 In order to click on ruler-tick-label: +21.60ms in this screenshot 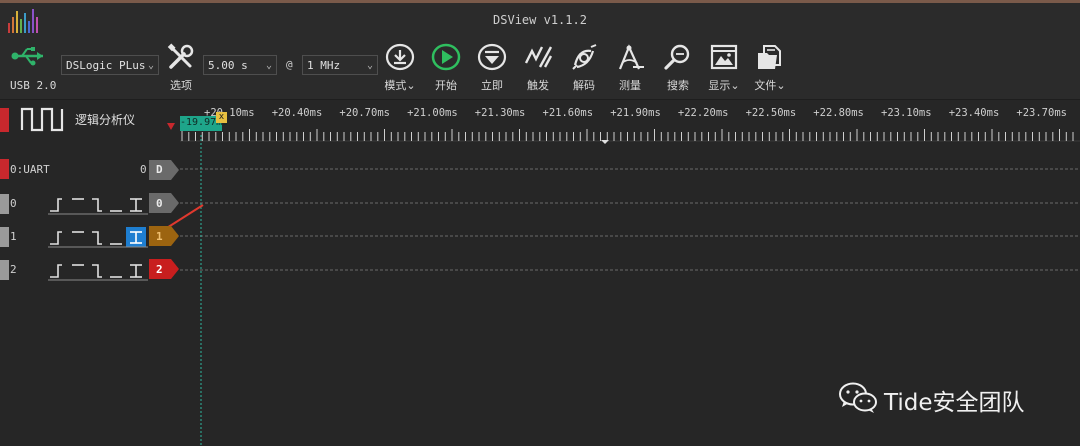, I will do `click(568, 113)`.